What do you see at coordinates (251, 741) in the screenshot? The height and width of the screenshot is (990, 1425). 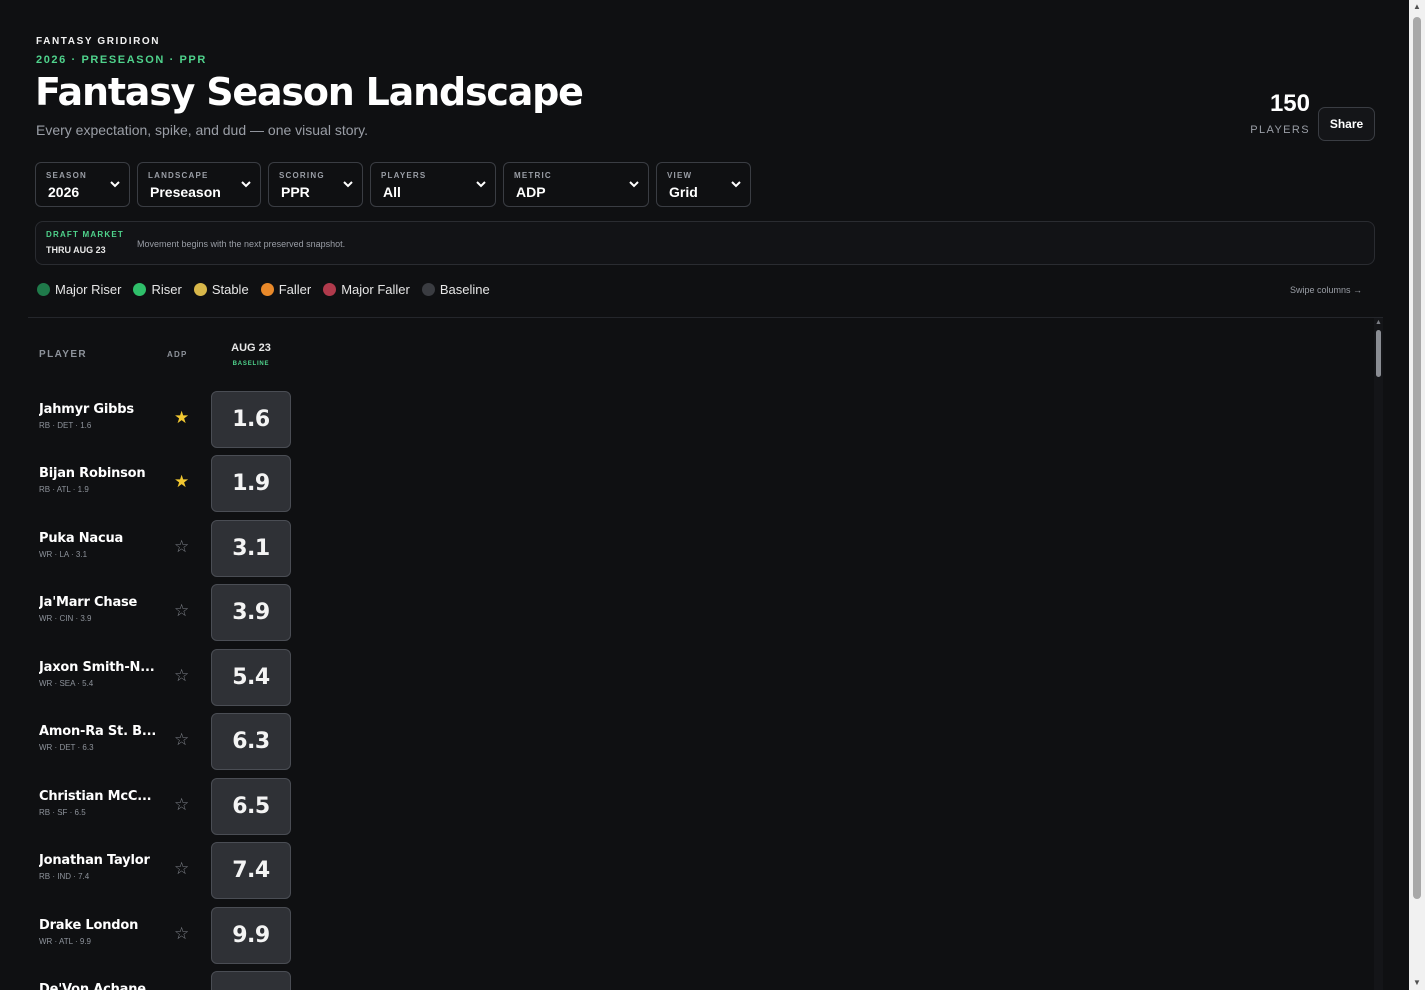 I see `adp-cell: 6.3` at bounding box center [251, 741].